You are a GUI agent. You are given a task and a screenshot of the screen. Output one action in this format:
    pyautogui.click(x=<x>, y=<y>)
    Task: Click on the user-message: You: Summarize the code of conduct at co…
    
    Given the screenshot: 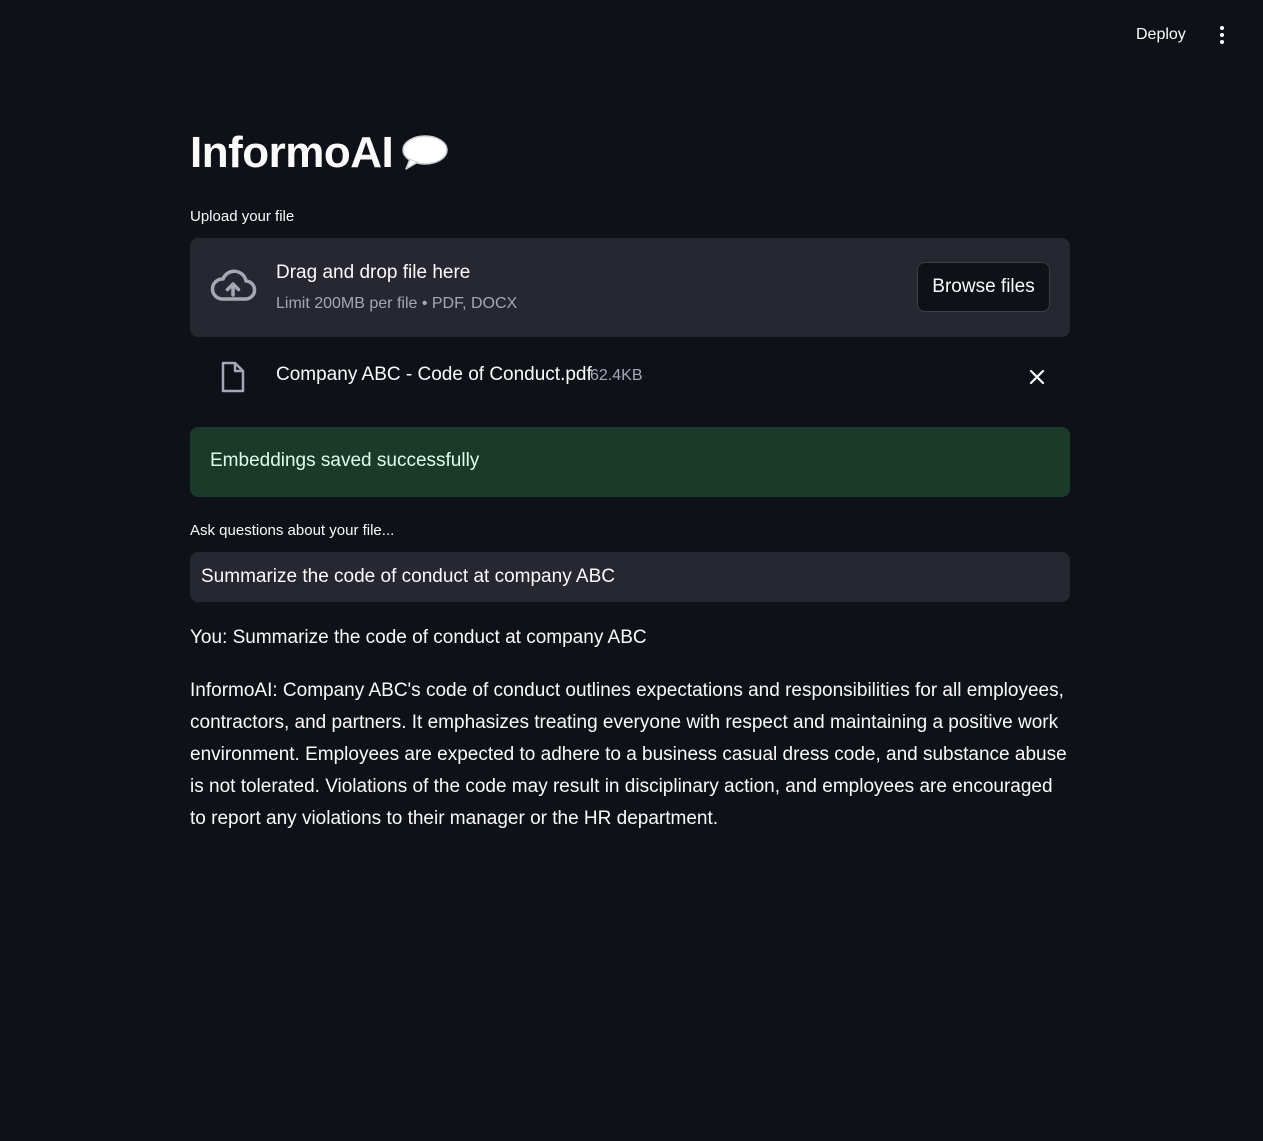 What is the action you would take?
    pyautogui.click(x=418, y=637)
    